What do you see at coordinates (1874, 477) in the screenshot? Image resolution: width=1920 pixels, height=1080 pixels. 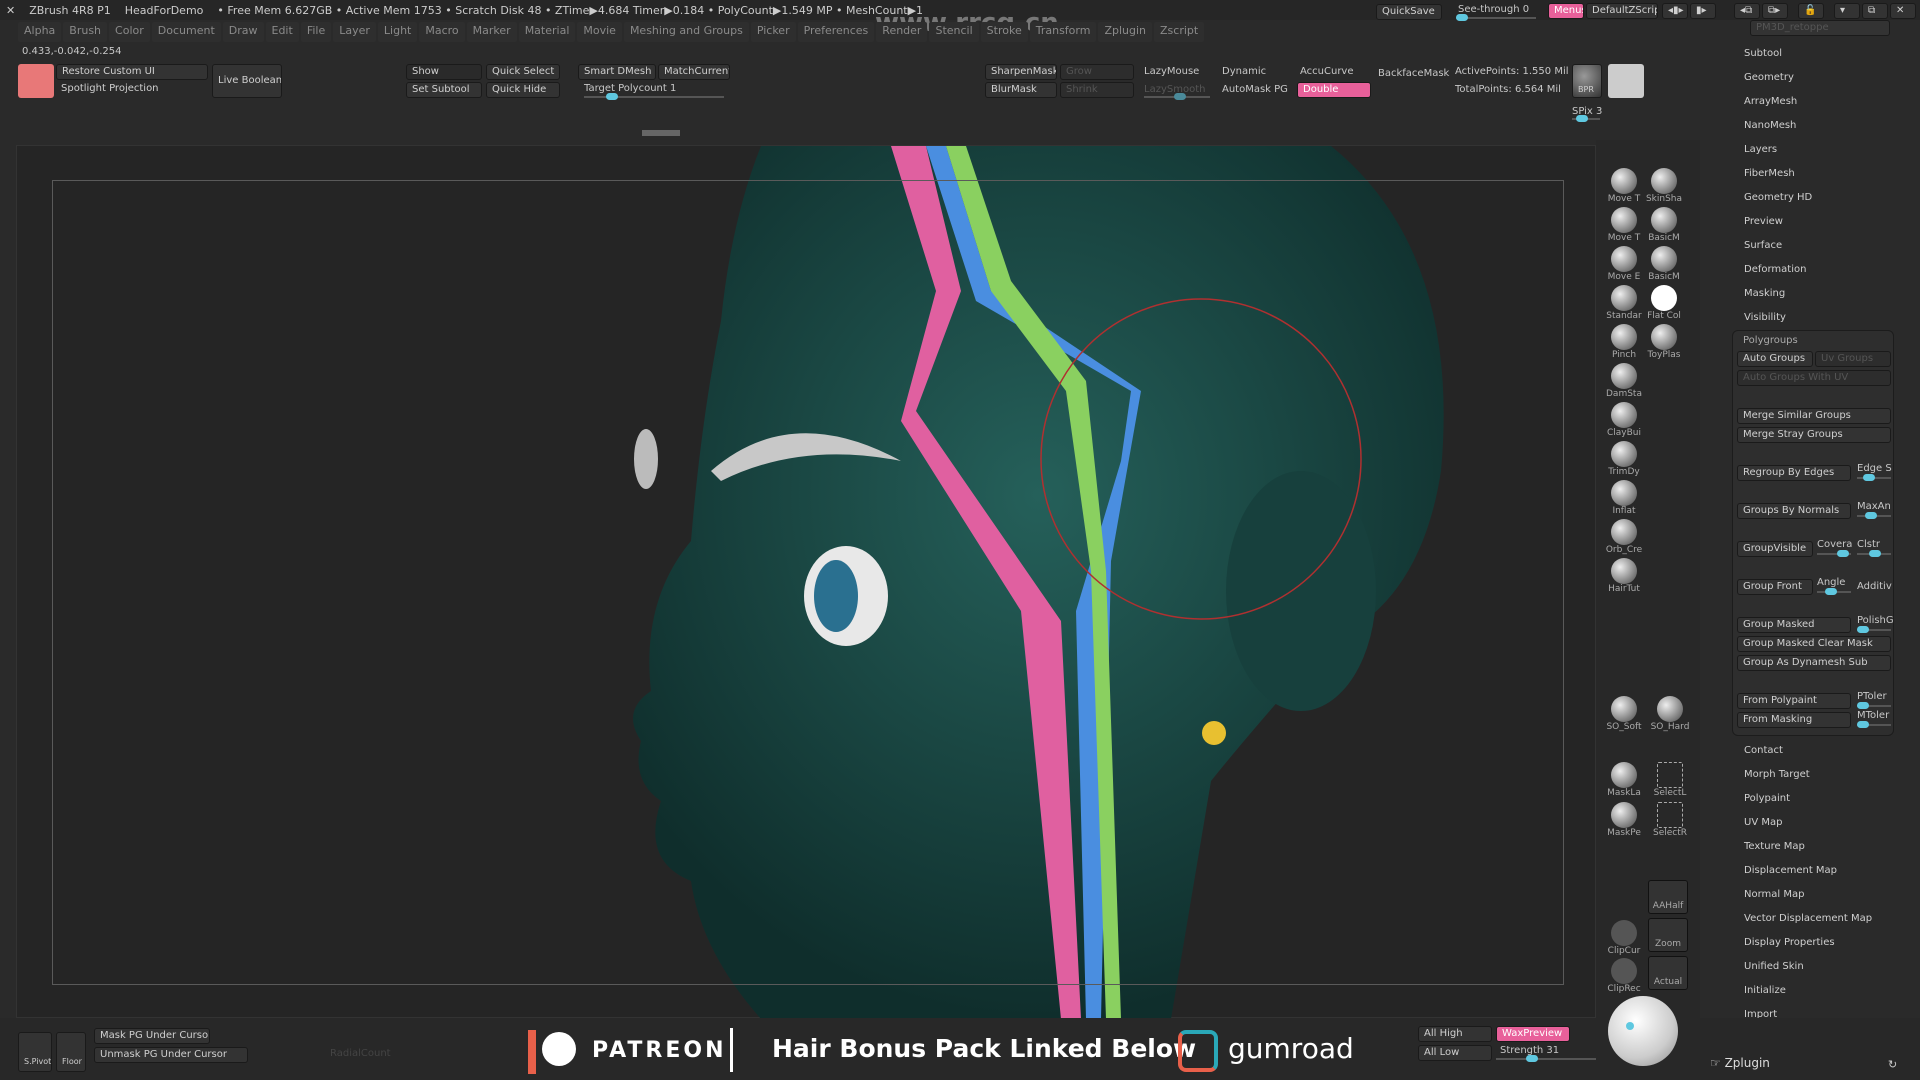 I see `edge-slider` at bounding box center [1874, 477].